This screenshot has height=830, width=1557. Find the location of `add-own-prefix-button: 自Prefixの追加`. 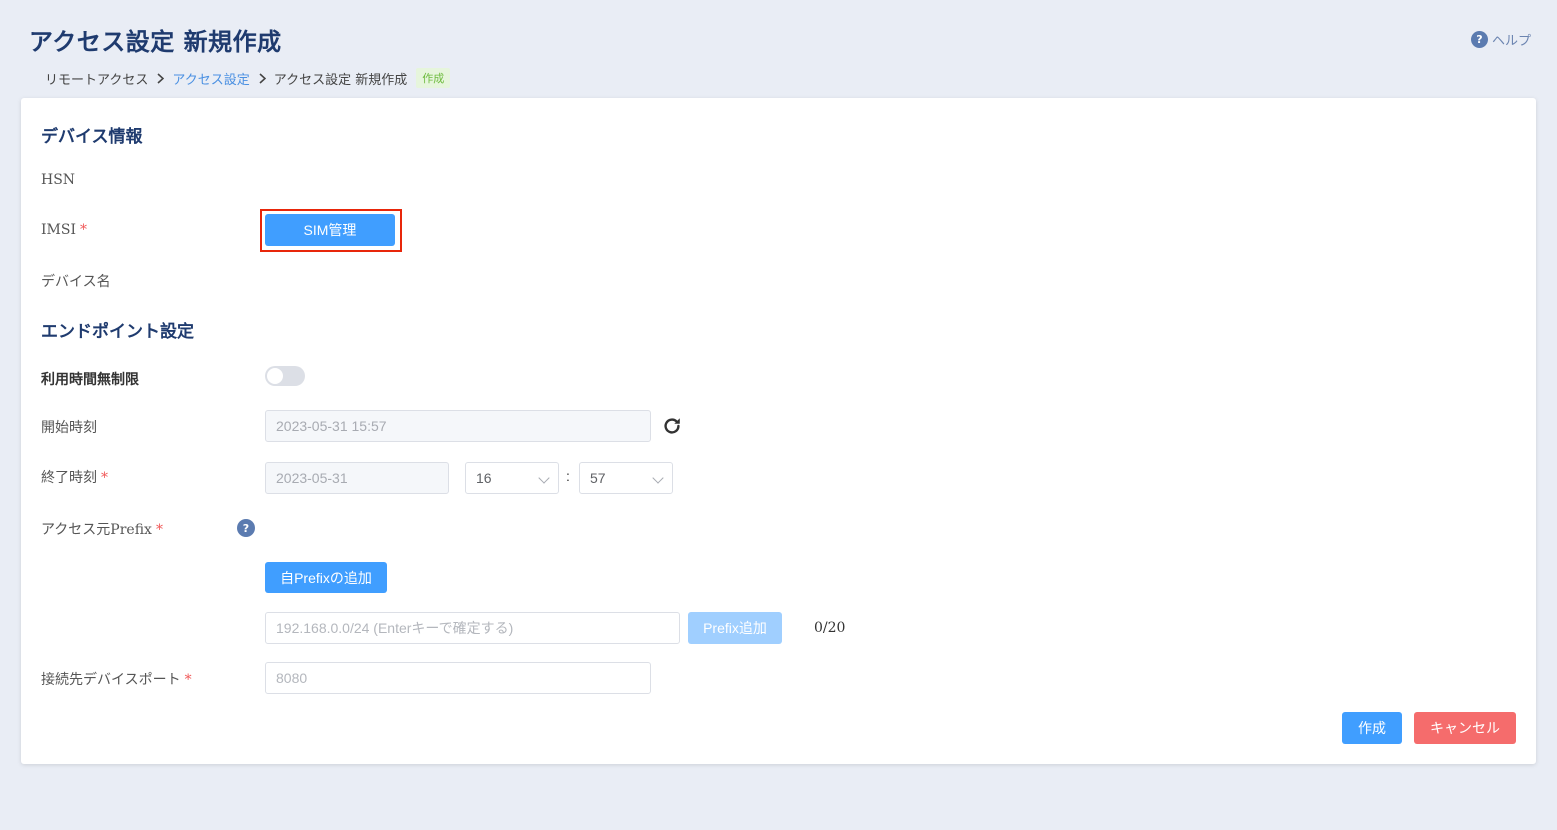

add-own-prefix-button: 自Prefixの追加 is located at coordinates (326, 577).